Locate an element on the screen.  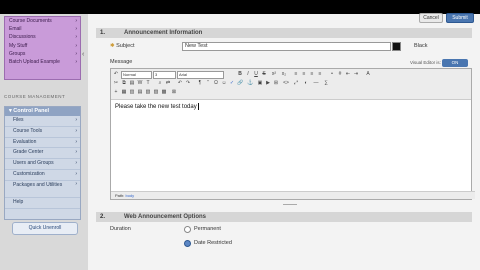
superscript-icon: x² is located at coordinates (274, 74).